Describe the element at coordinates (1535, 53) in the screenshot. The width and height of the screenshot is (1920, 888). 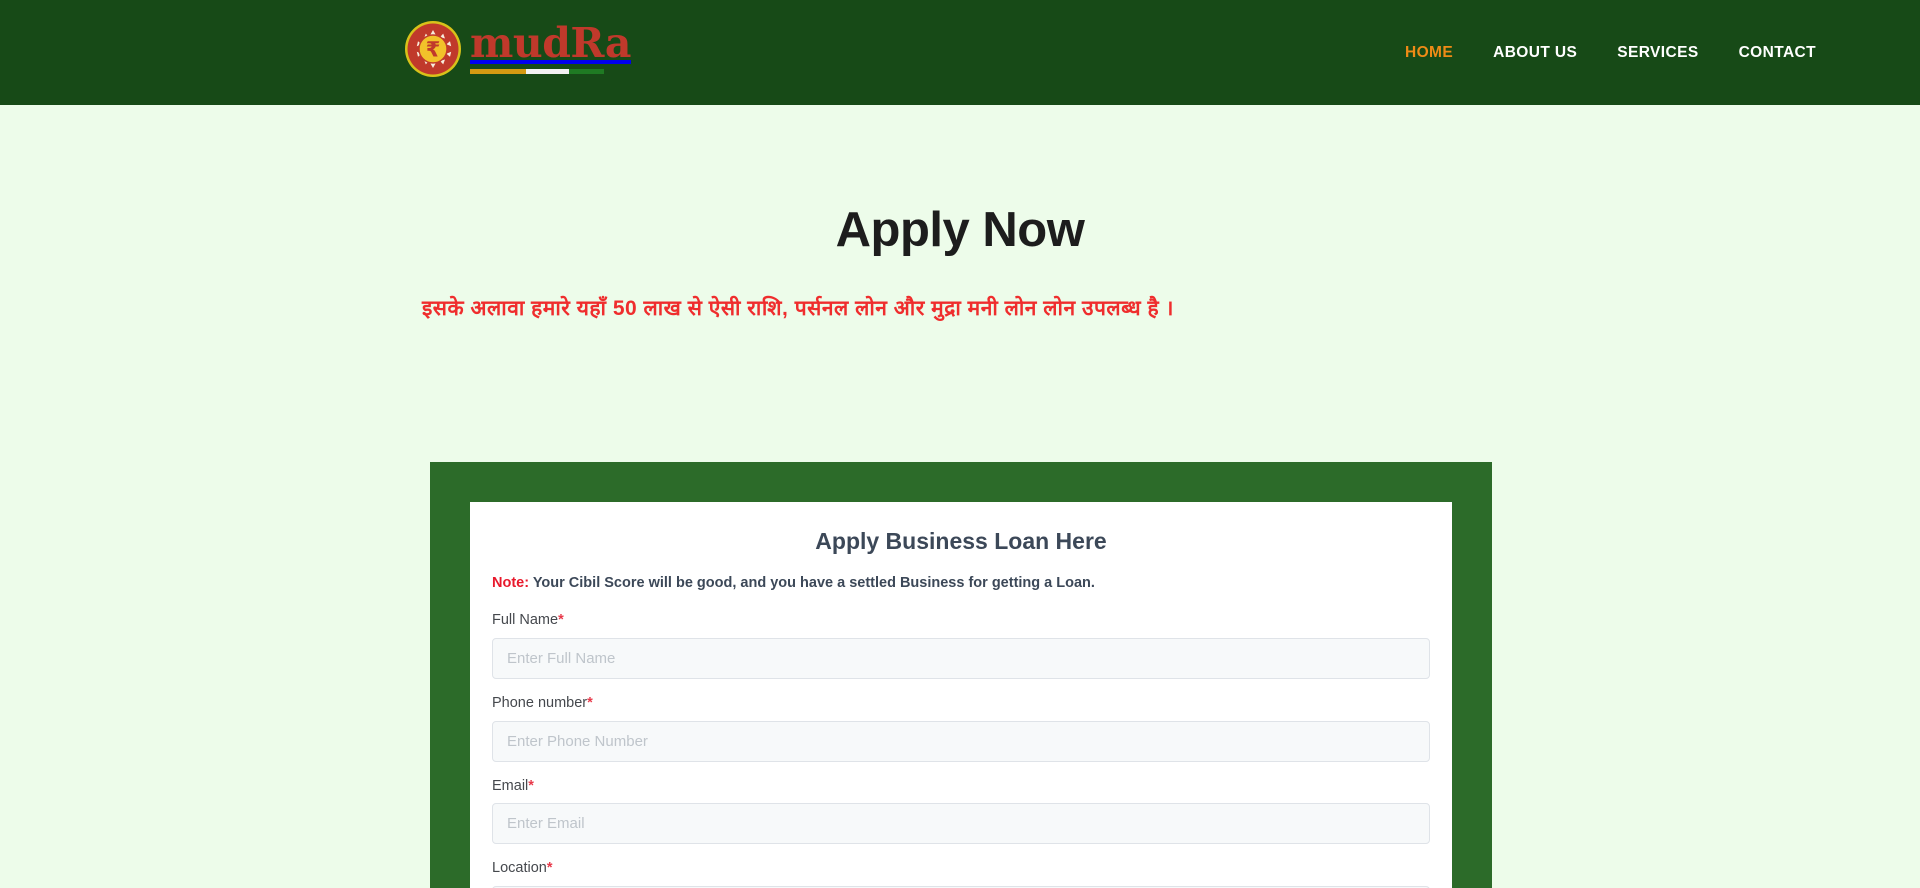
I see `nav-item-about-us: ABOUT US` at that location.